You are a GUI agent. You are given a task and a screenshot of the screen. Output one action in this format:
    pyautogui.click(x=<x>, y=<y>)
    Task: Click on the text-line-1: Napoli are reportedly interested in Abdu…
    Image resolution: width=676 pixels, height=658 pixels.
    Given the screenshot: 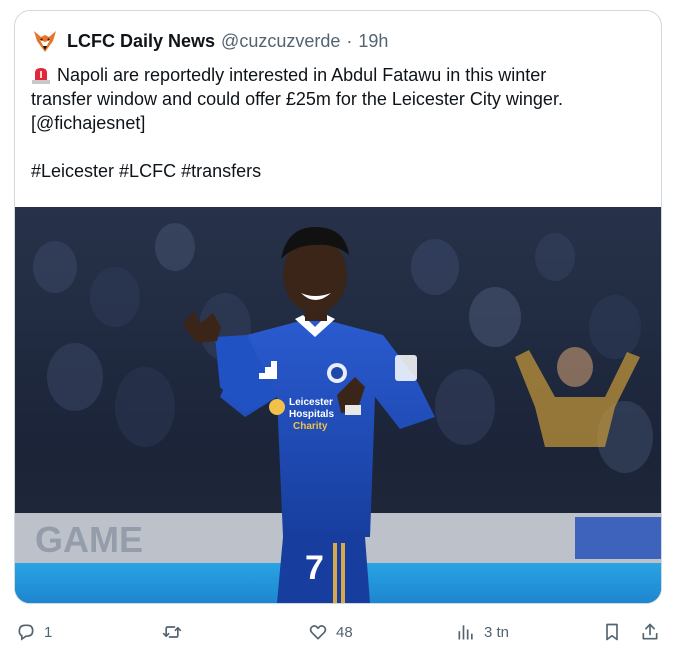 What is the action you would take?
    pyautogui.click(x=302, y=75)
    